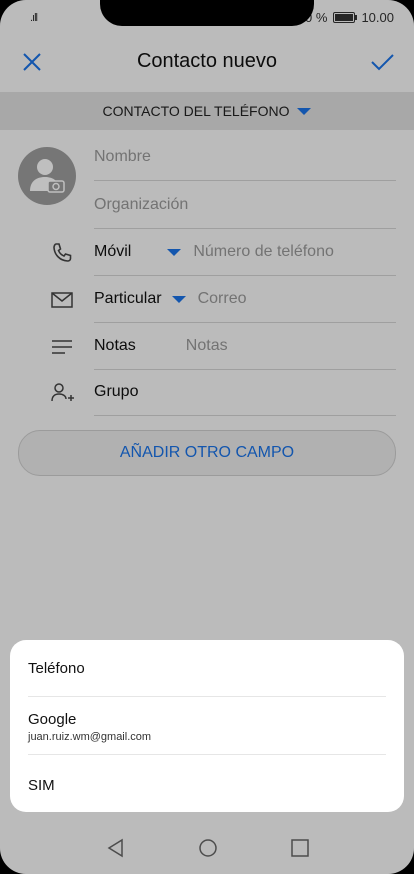 The image size is (414, 874). Describe the element at coordinates (56, 668) in the screenshot. I see `option-label: Teléfono` at that location.